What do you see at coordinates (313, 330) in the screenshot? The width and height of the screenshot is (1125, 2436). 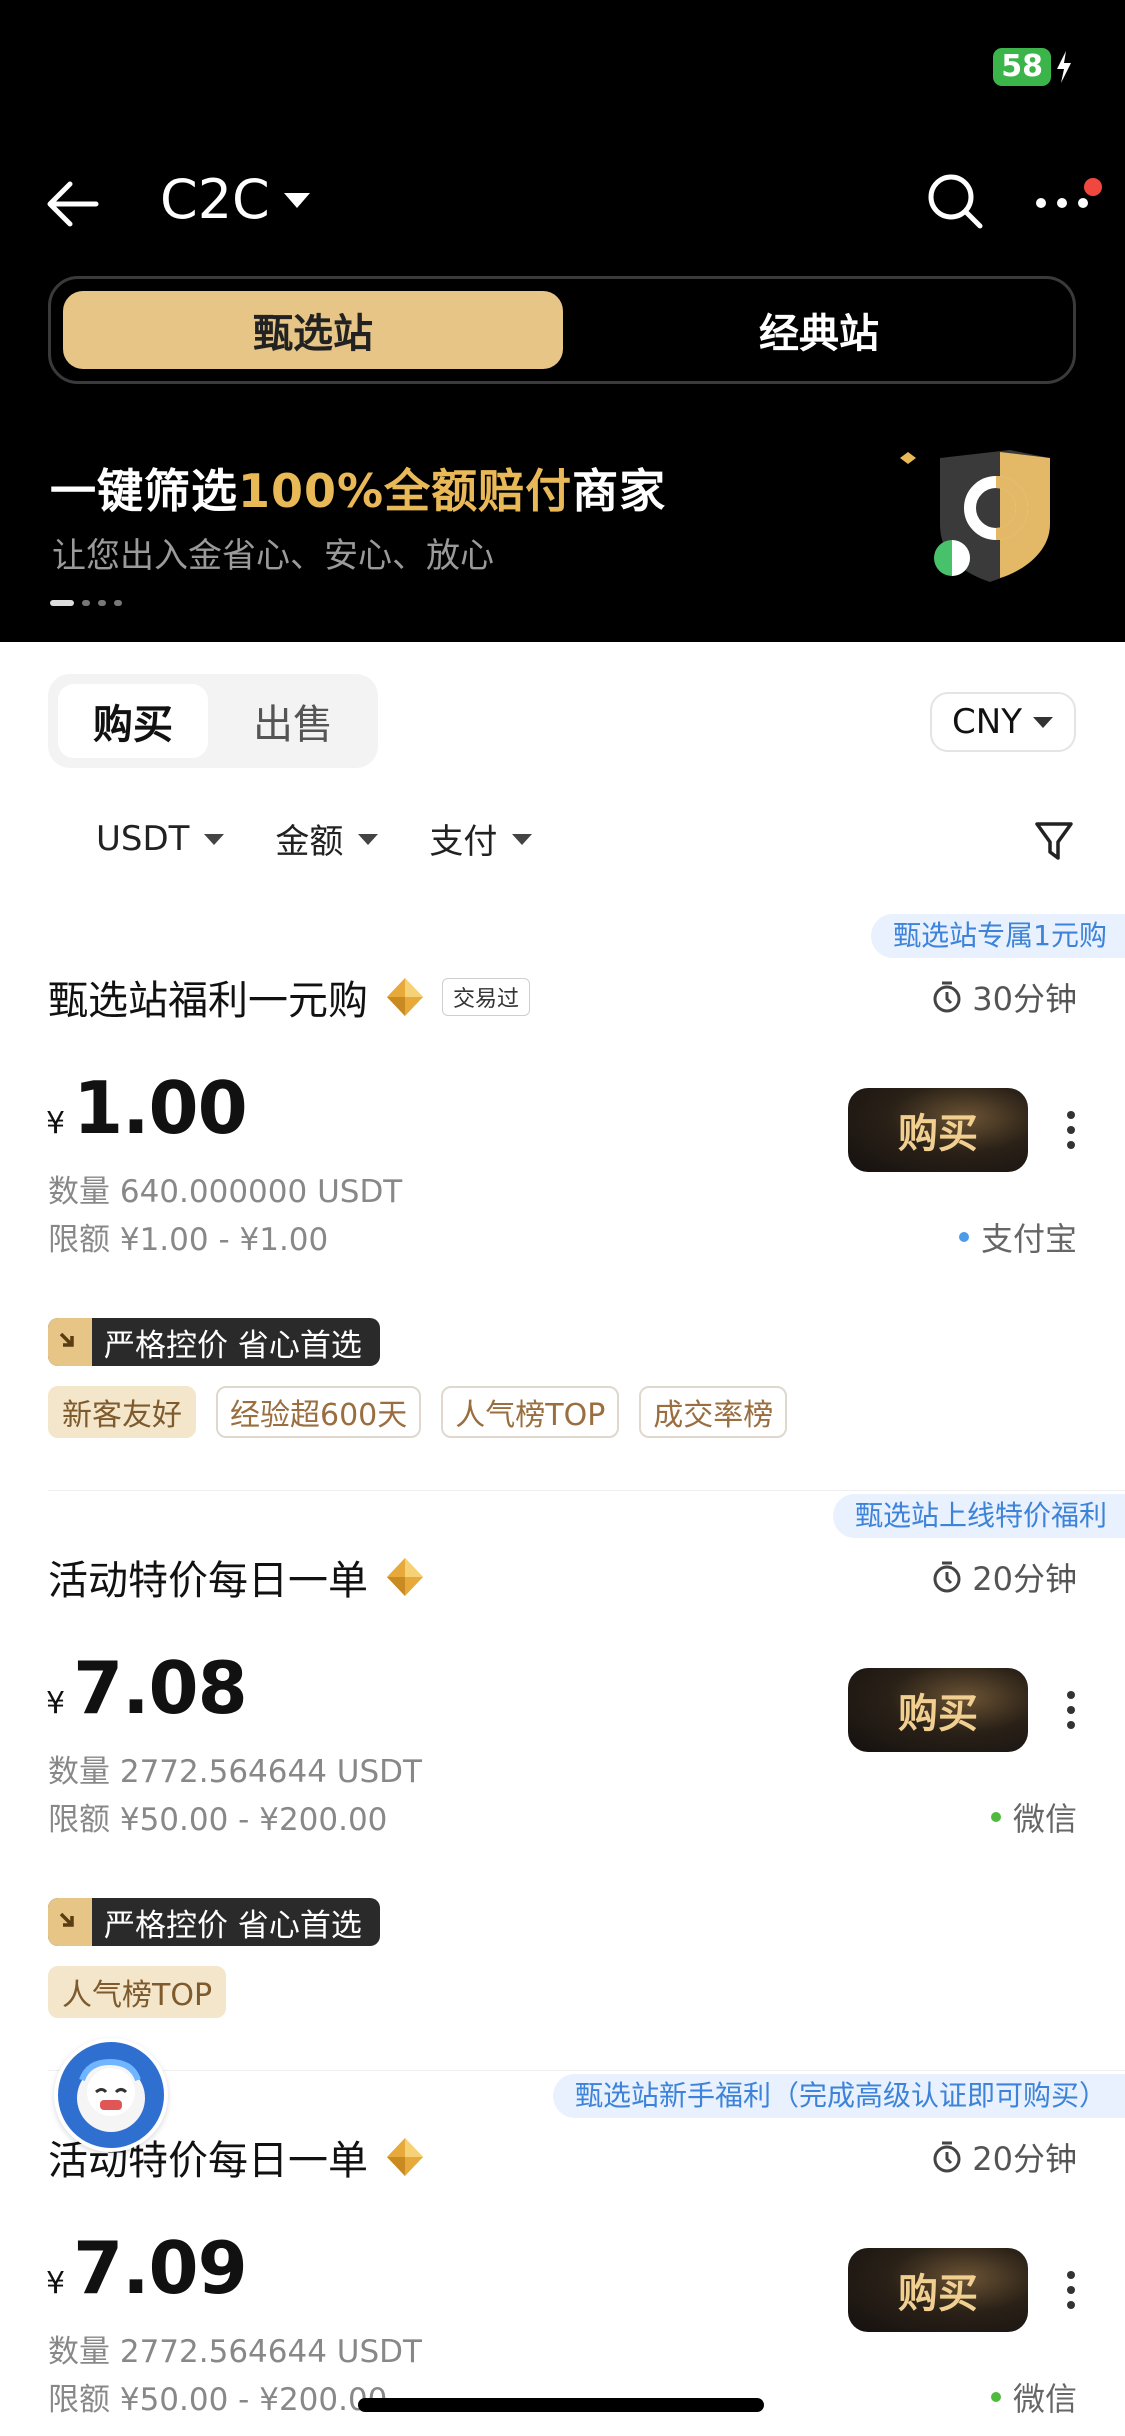 I see `tab-selected-station: 甄选站` at bounding box center [313, 330].